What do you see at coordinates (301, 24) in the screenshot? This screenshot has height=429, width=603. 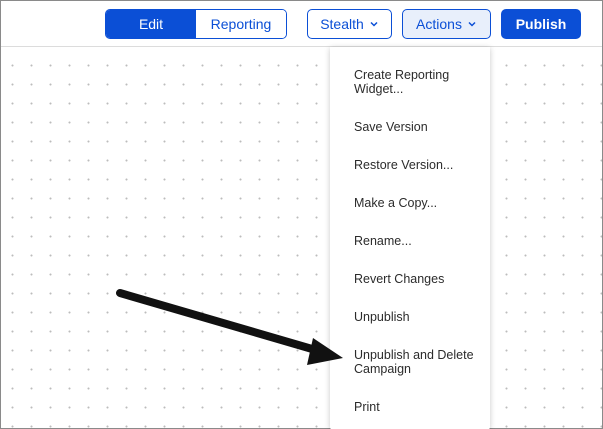 I see `top-toolbar: Edit Reporting Stealth Actions Publish` at bounding box center [301, 24].